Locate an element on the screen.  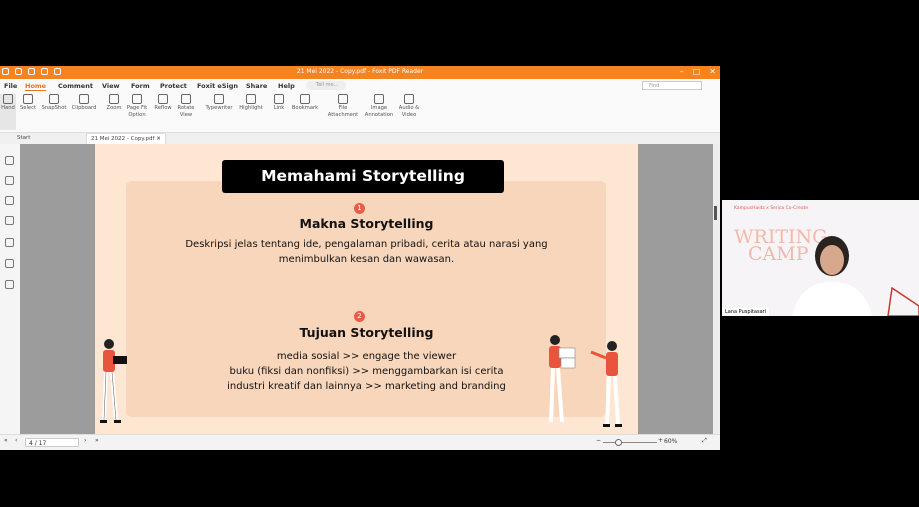
video-icon is located at coordinates (409, 99).